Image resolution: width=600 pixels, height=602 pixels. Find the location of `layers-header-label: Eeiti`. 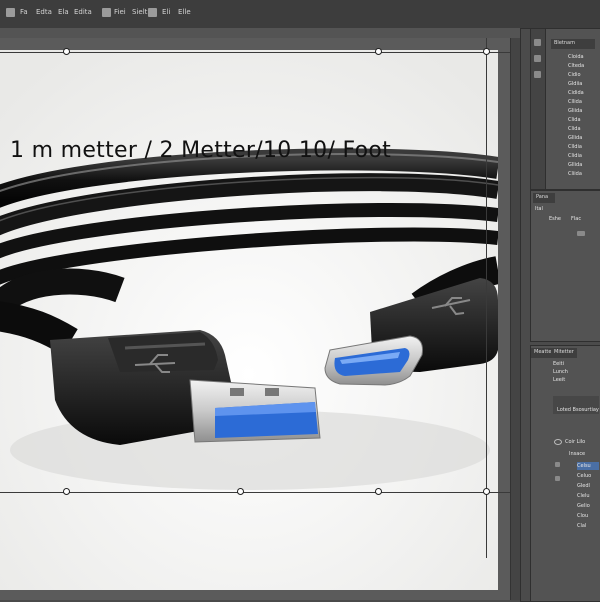

layers-header-label: Eeiti is located at coordinates (558, 364).